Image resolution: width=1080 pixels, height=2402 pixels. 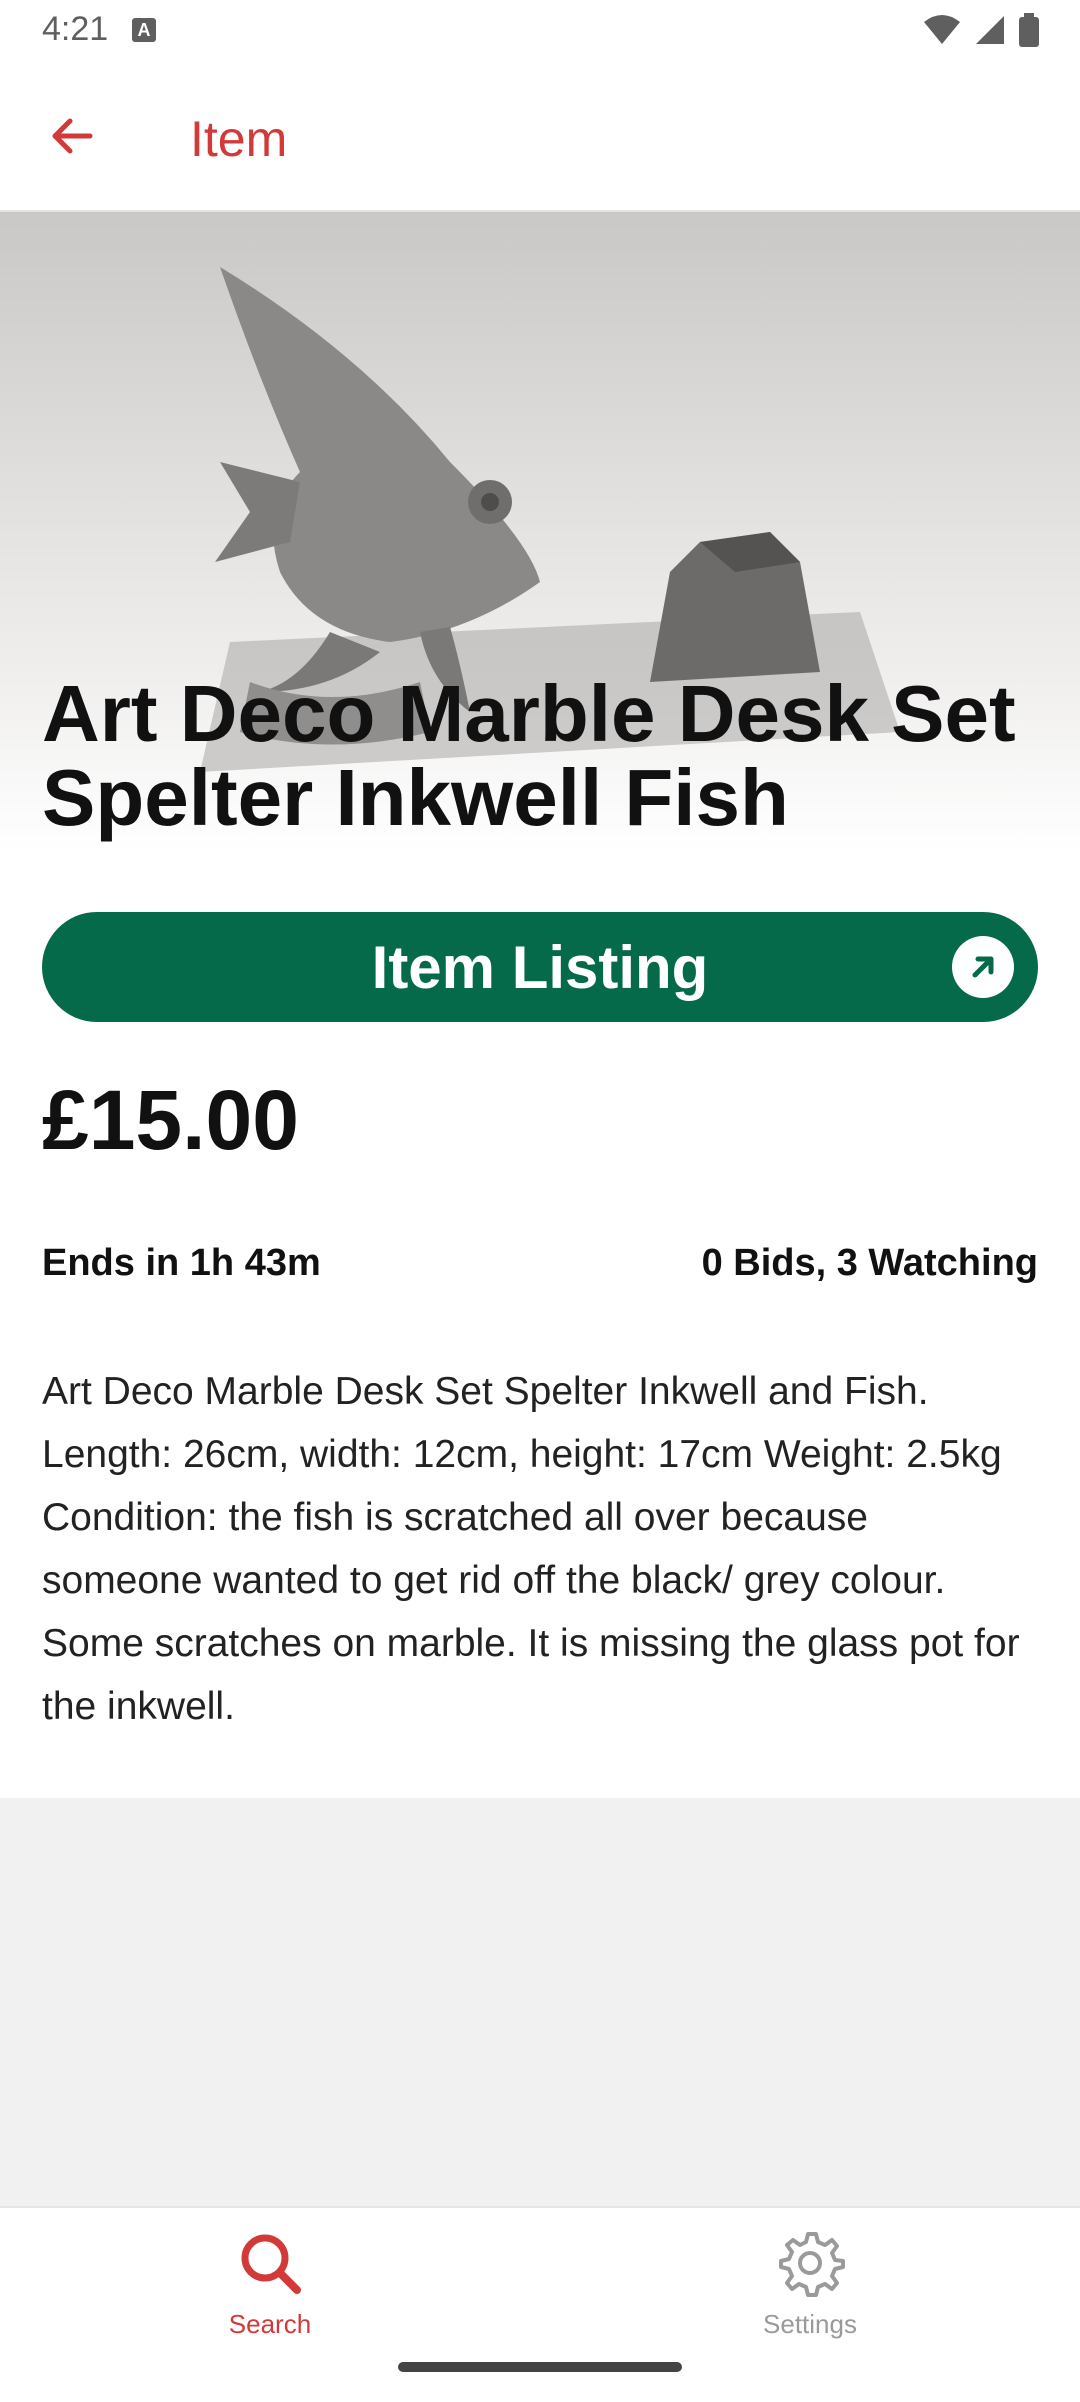 I want to click on status-icons, so click(x=981, y=30).